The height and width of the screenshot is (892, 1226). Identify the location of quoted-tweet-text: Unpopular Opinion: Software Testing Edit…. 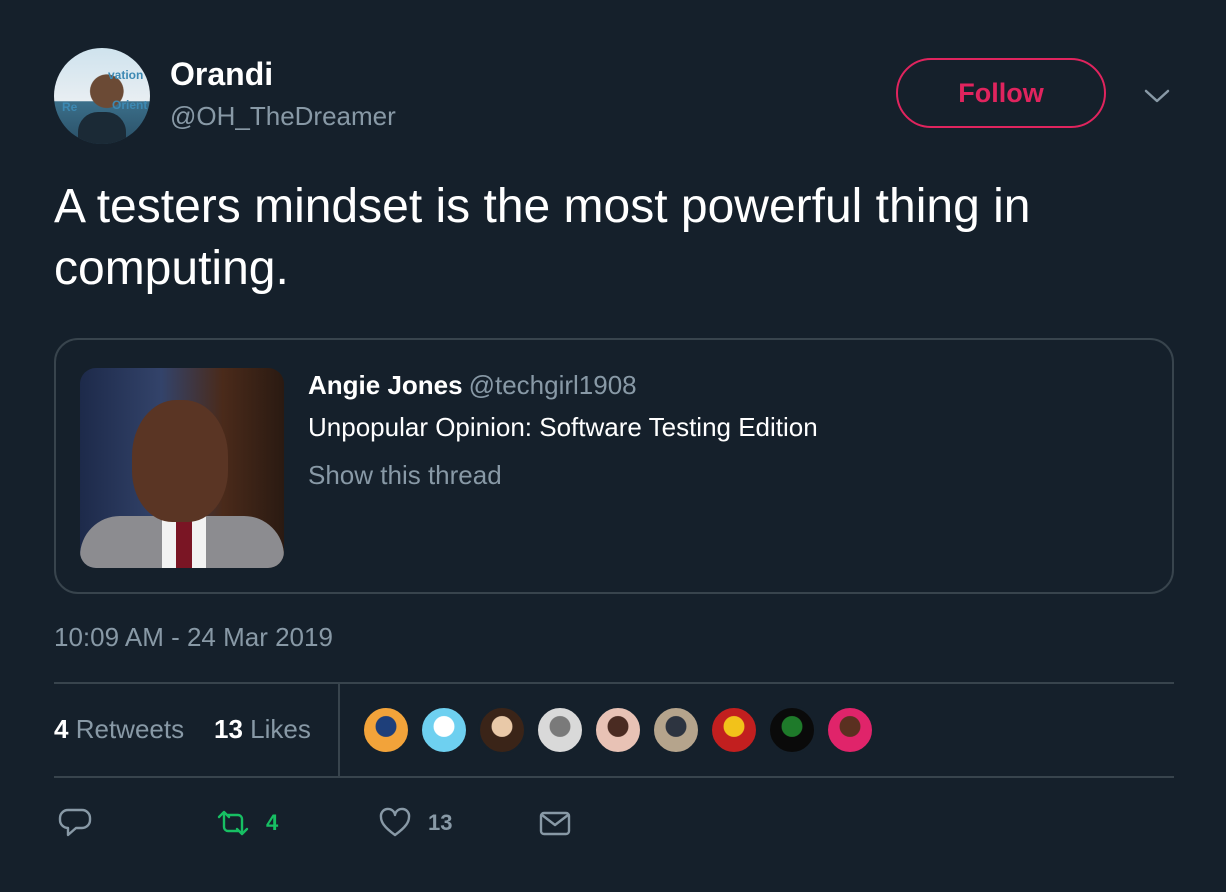
(563, 427).